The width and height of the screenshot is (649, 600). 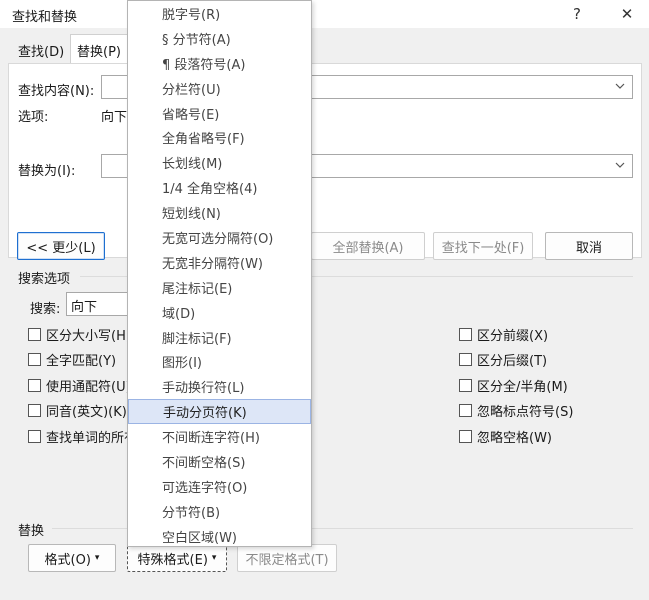 I want to click on option-label: 区分后缀(T), so click(x=512, y=361).